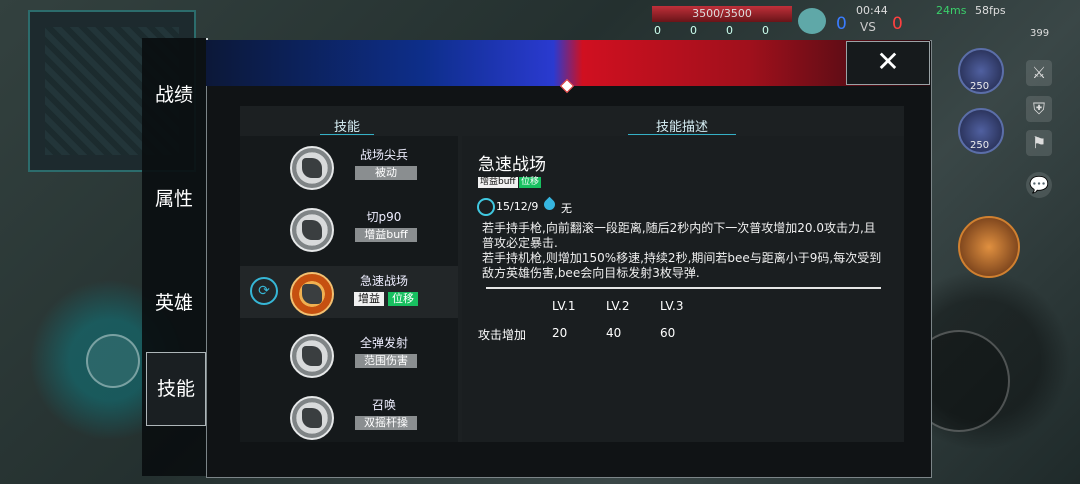  I want to click on hp-text: 3500/3500, so click(722, 13).